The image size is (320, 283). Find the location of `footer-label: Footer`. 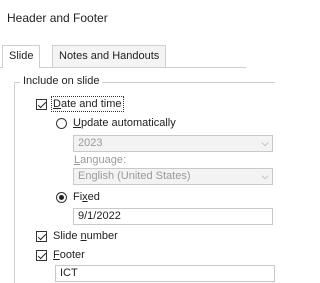

footer-label: Footer is located at coordinates (69, 255).